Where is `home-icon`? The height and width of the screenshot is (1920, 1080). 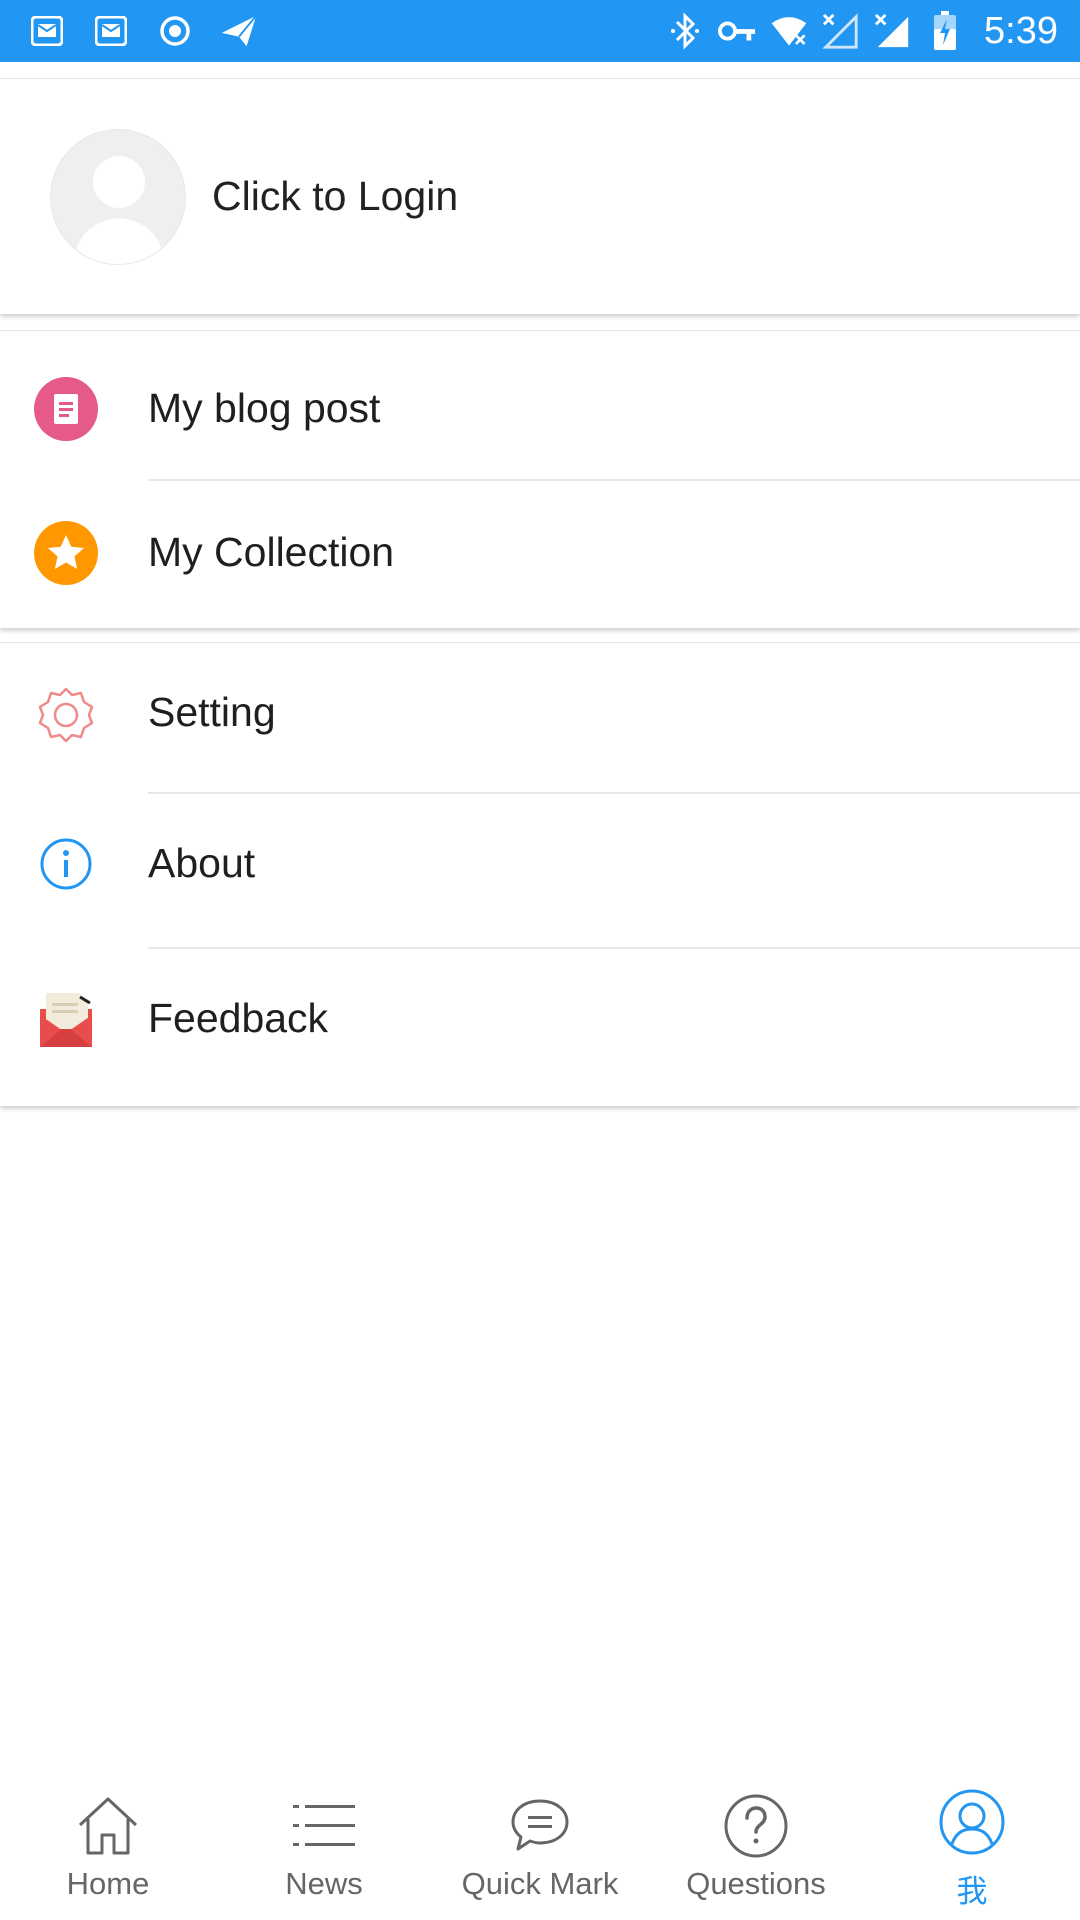 home-icon is located at coordinates (108, 1826).